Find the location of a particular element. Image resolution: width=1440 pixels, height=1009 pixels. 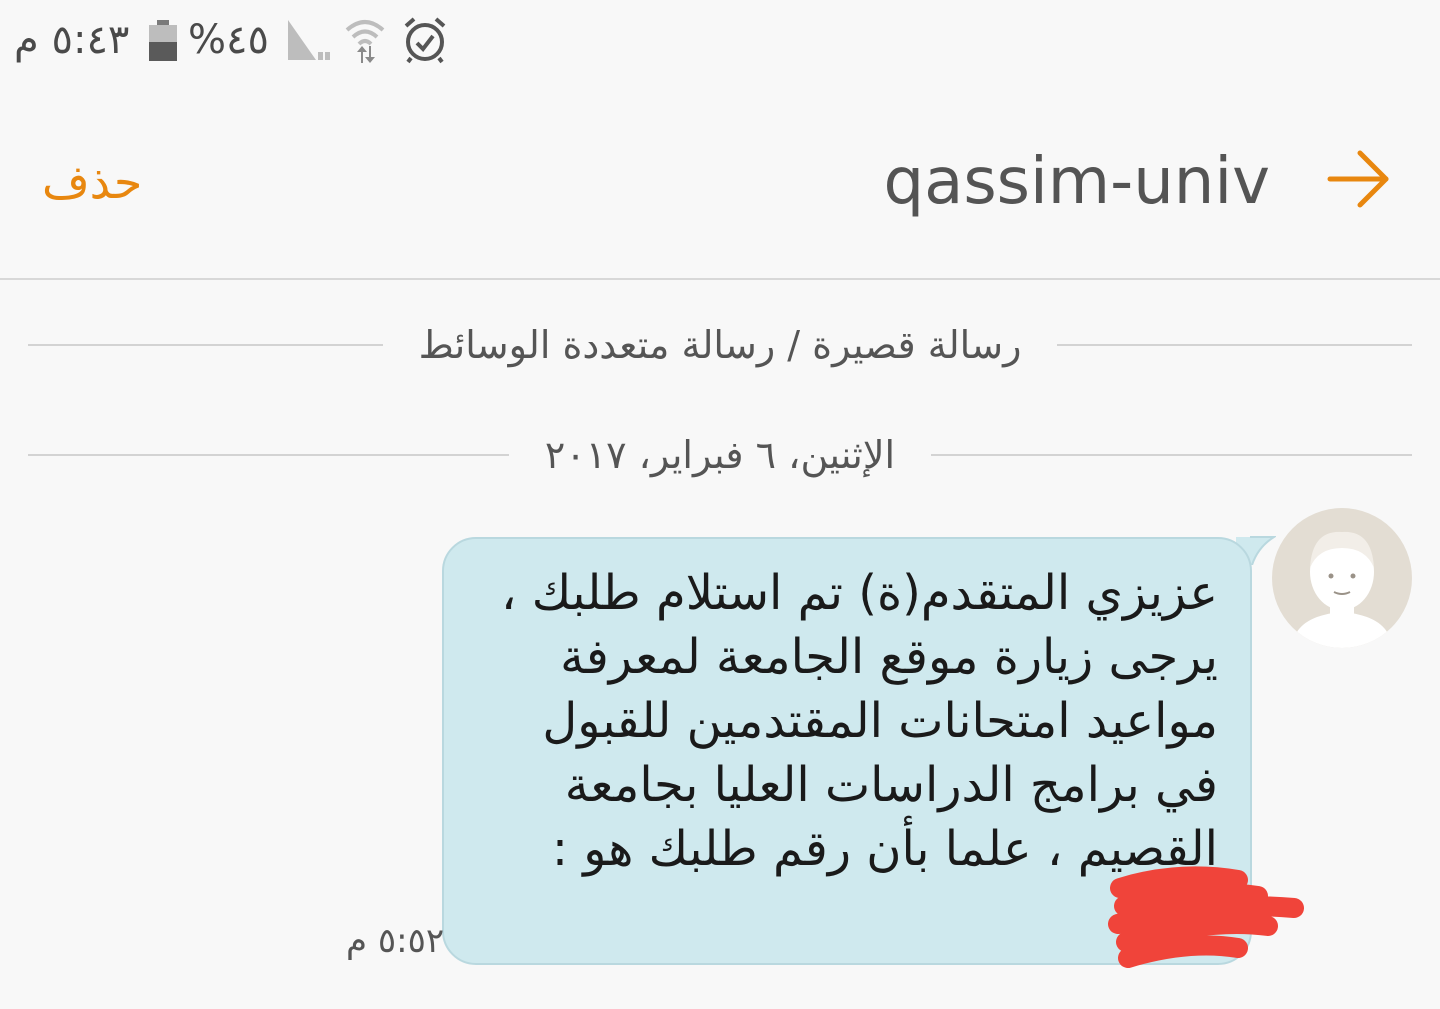

date-divider: الإثنين، ٦ فبراير، ٢٠١٧ is located at coordinates (720, 455).